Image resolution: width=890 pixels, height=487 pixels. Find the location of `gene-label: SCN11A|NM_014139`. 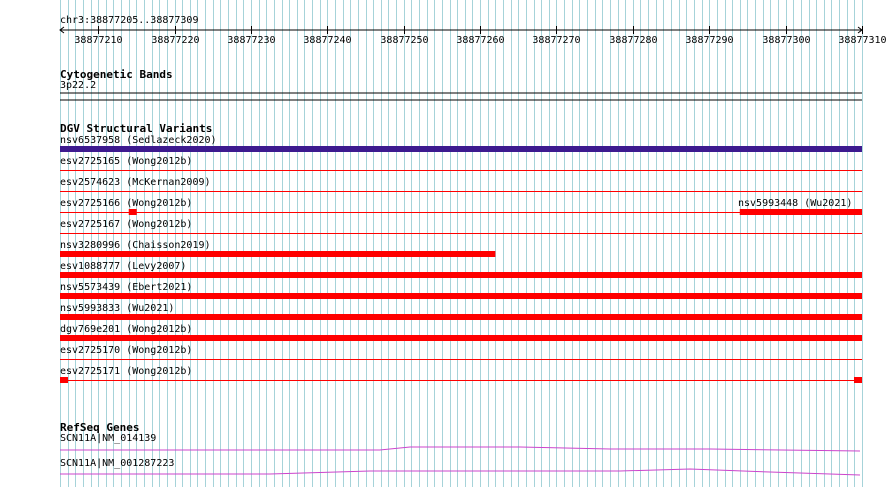

gene-label: SCN11A|NM_014139 is located at coordinates (108, 439).